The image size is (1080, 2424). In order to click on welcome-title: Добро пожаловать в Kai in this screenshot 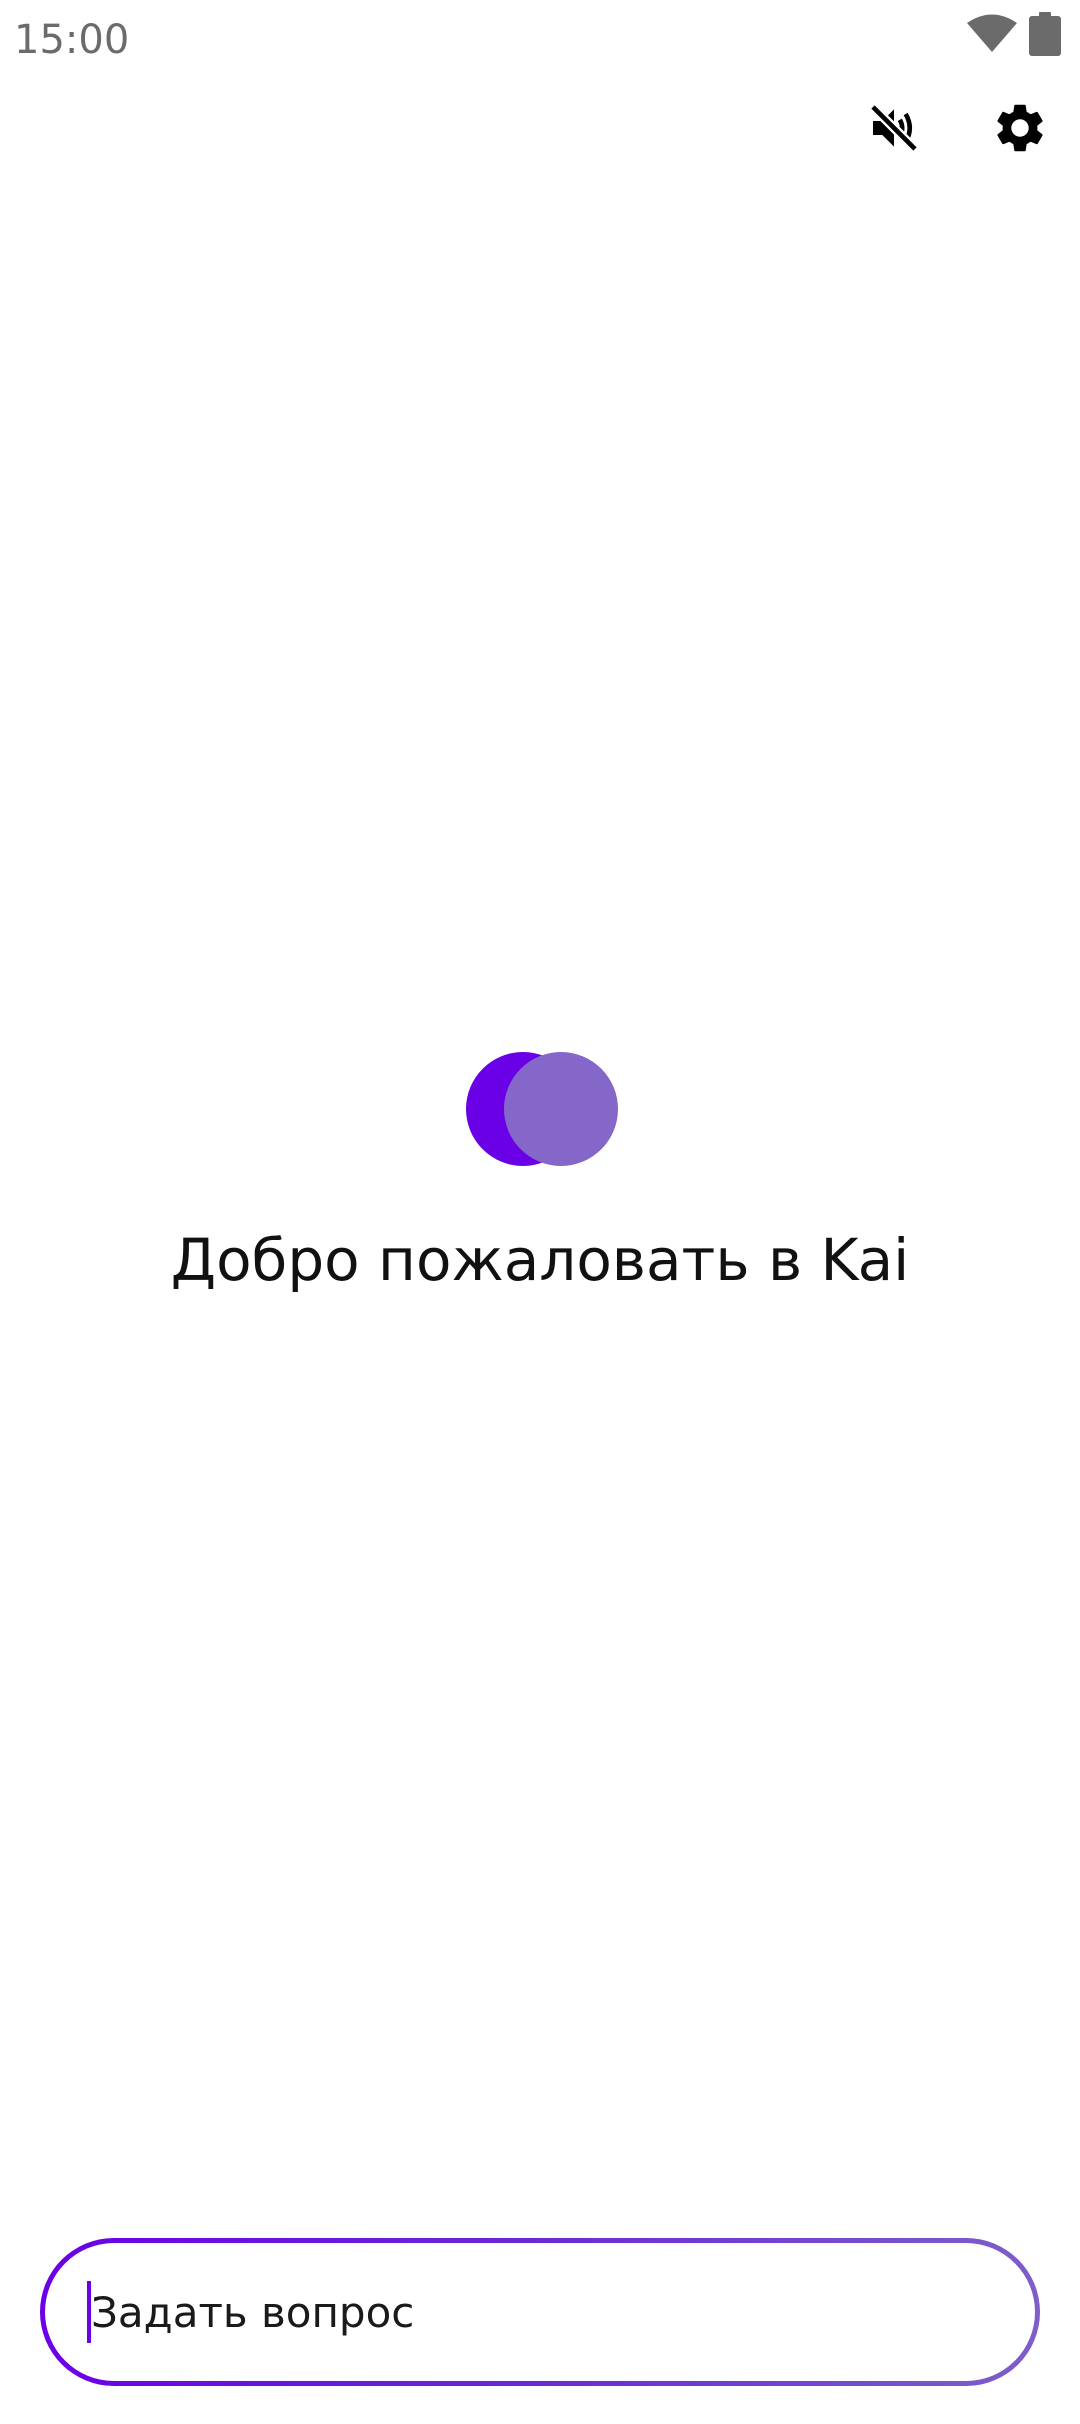, I will do `click(540, 1260)`.